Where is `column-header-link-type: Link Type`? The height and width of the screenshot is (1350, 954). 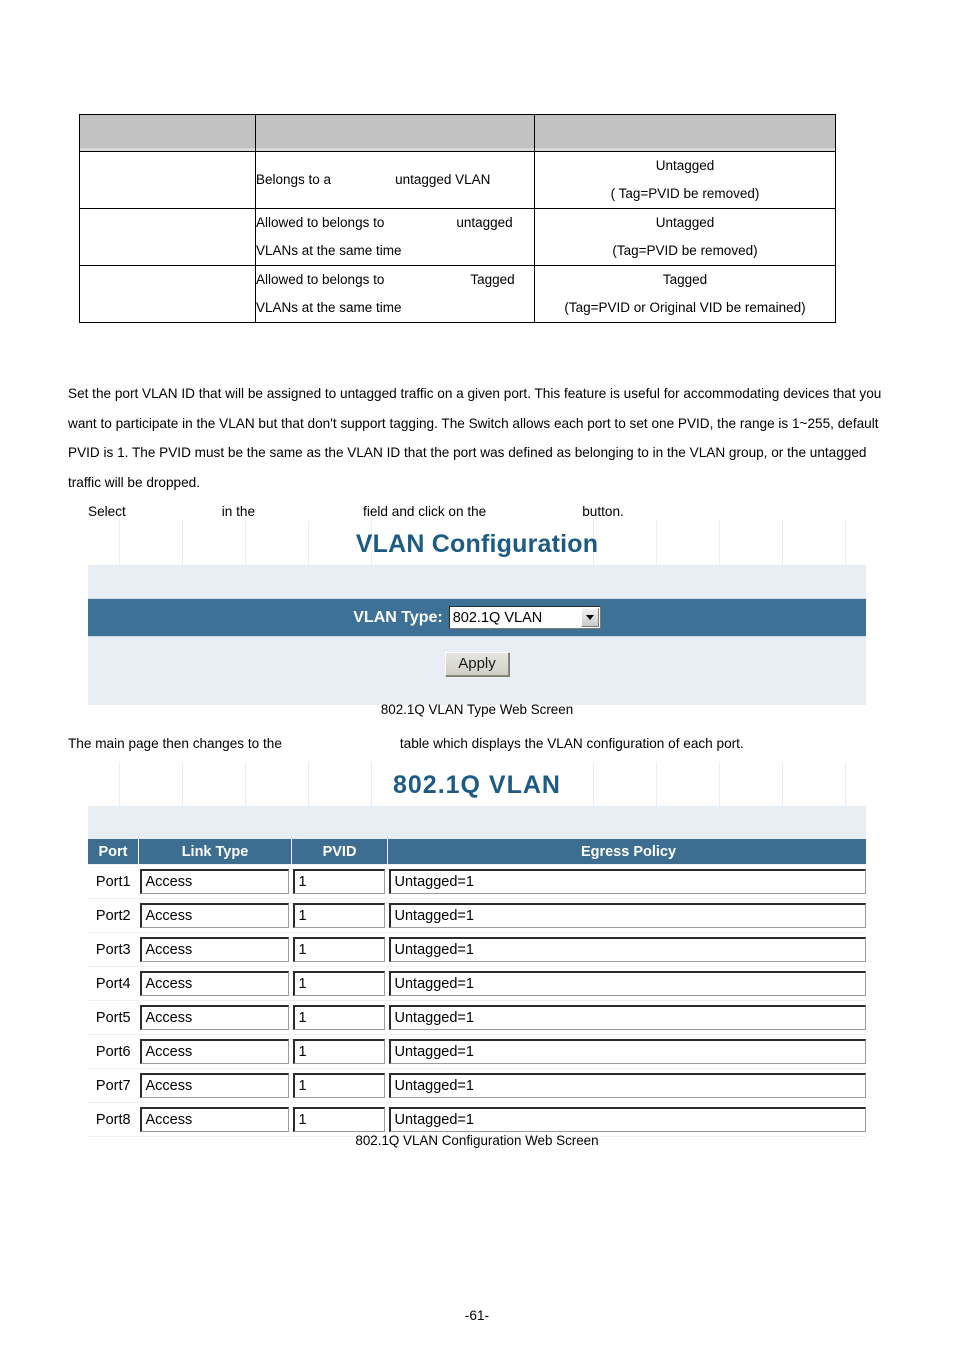
column-header-link-type: Link Type is located at coordinates (215, 852).